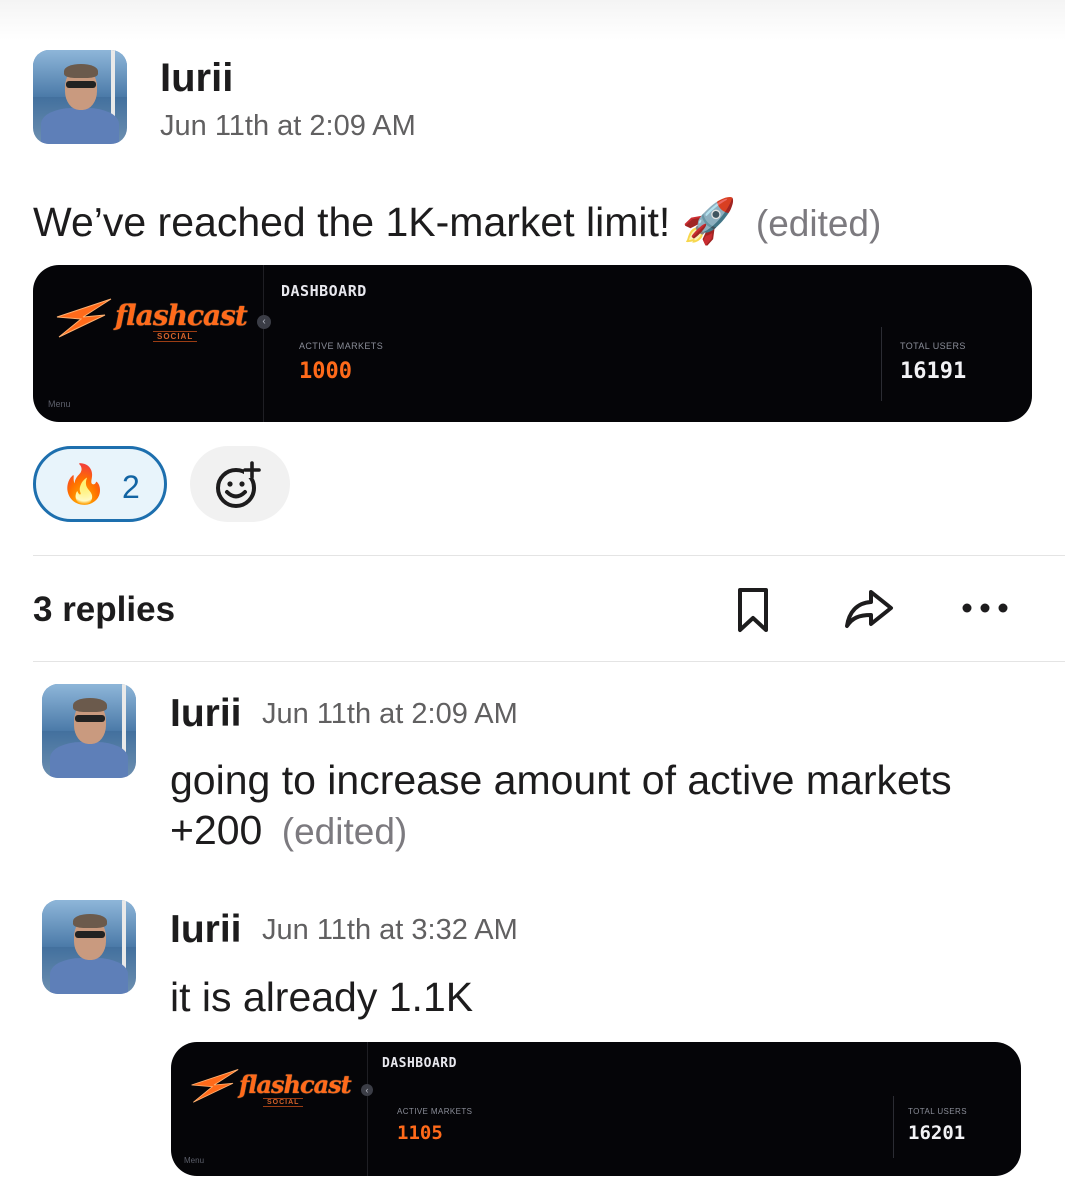 This screenshot has width=1065, height=1200. What do you see at coordinates (216, 830) in the screenshot?
I see `reply-text-line: +200` at bounding box center [216, 830].